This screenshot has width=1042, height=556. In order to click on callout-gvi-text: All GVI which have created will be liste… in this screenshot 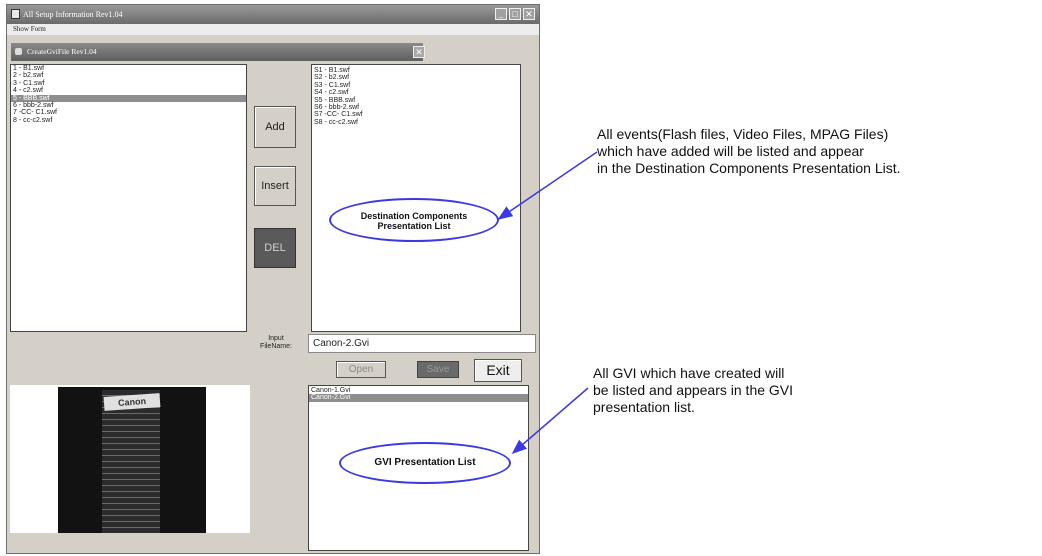, I will do `click(693, 390)`.